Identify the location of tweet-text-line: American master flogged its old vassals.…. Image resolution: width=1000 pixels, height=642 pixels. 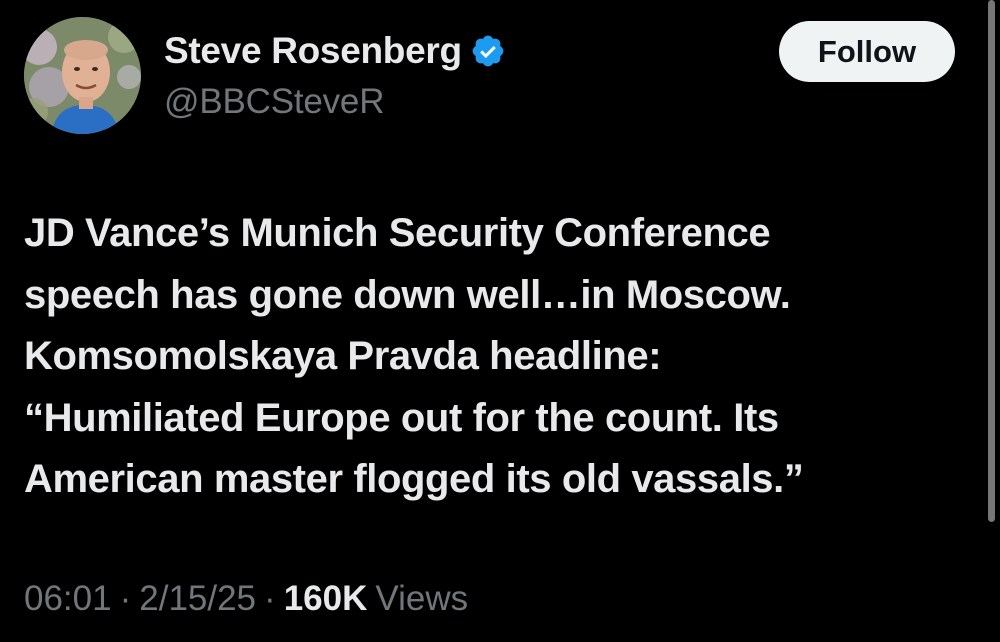
(414, 479).